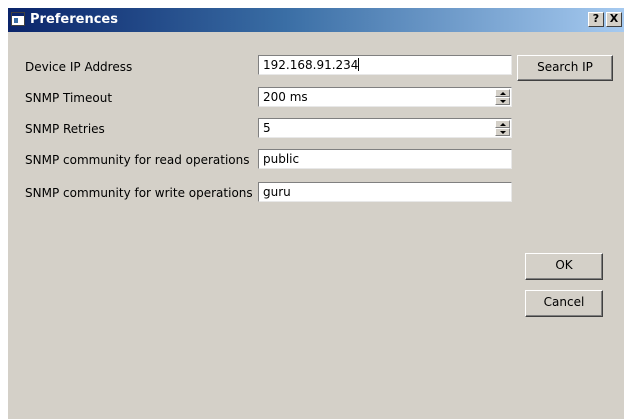 The image size is (624, 419). What do you see at coordinates (281, 159) in the screenshot?
I see `read-community-value: public` at bounding box center [281, 159].